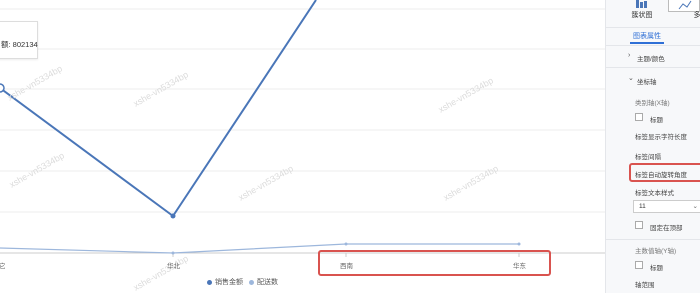 The image size is (700, 293). Describe the element at coordinates (639, 225) in the screenshot. I see `fixed-top-checkbox` at that location.